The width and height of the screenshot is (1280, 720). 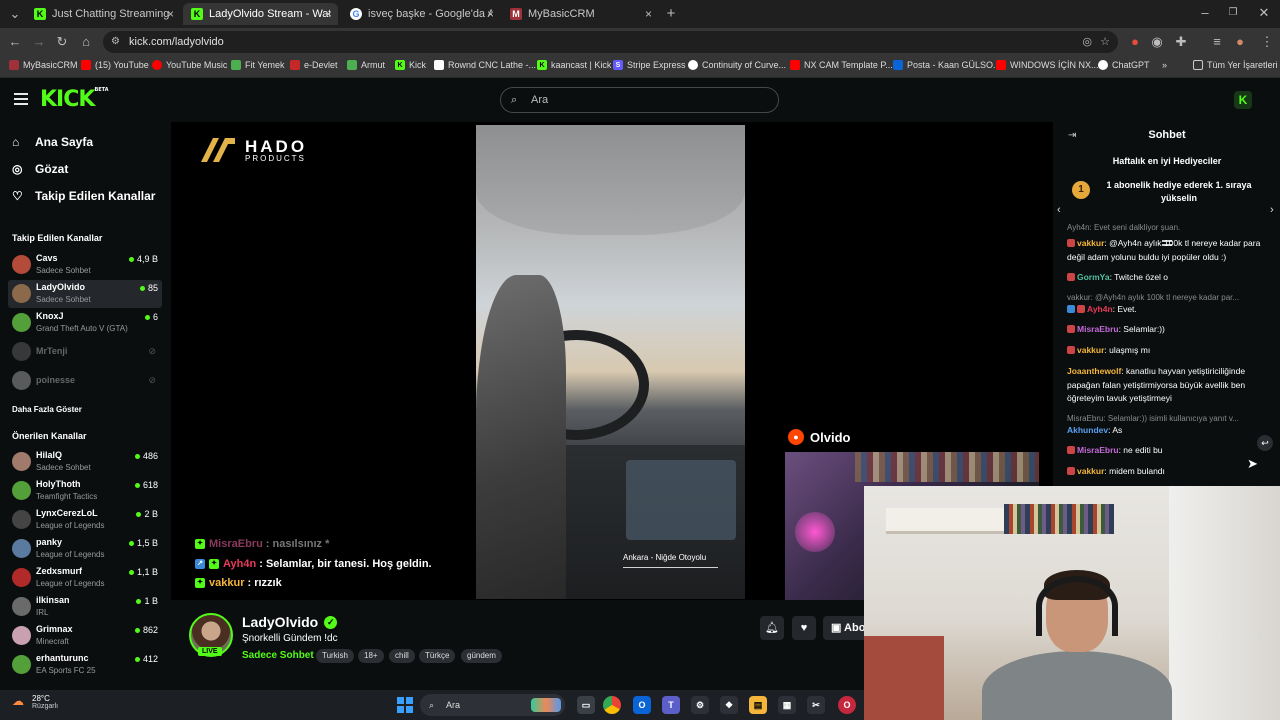 I want to click on streamer-name: LadyOlvido ✓, so click(x=290, y=622).